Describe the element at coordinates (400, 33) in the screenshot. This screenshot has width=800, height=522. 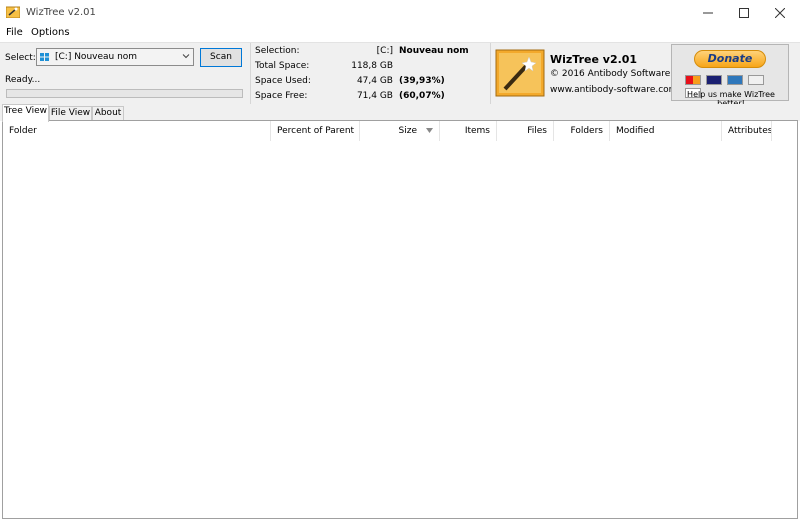
I see `menu-bar: File Options` at that location.